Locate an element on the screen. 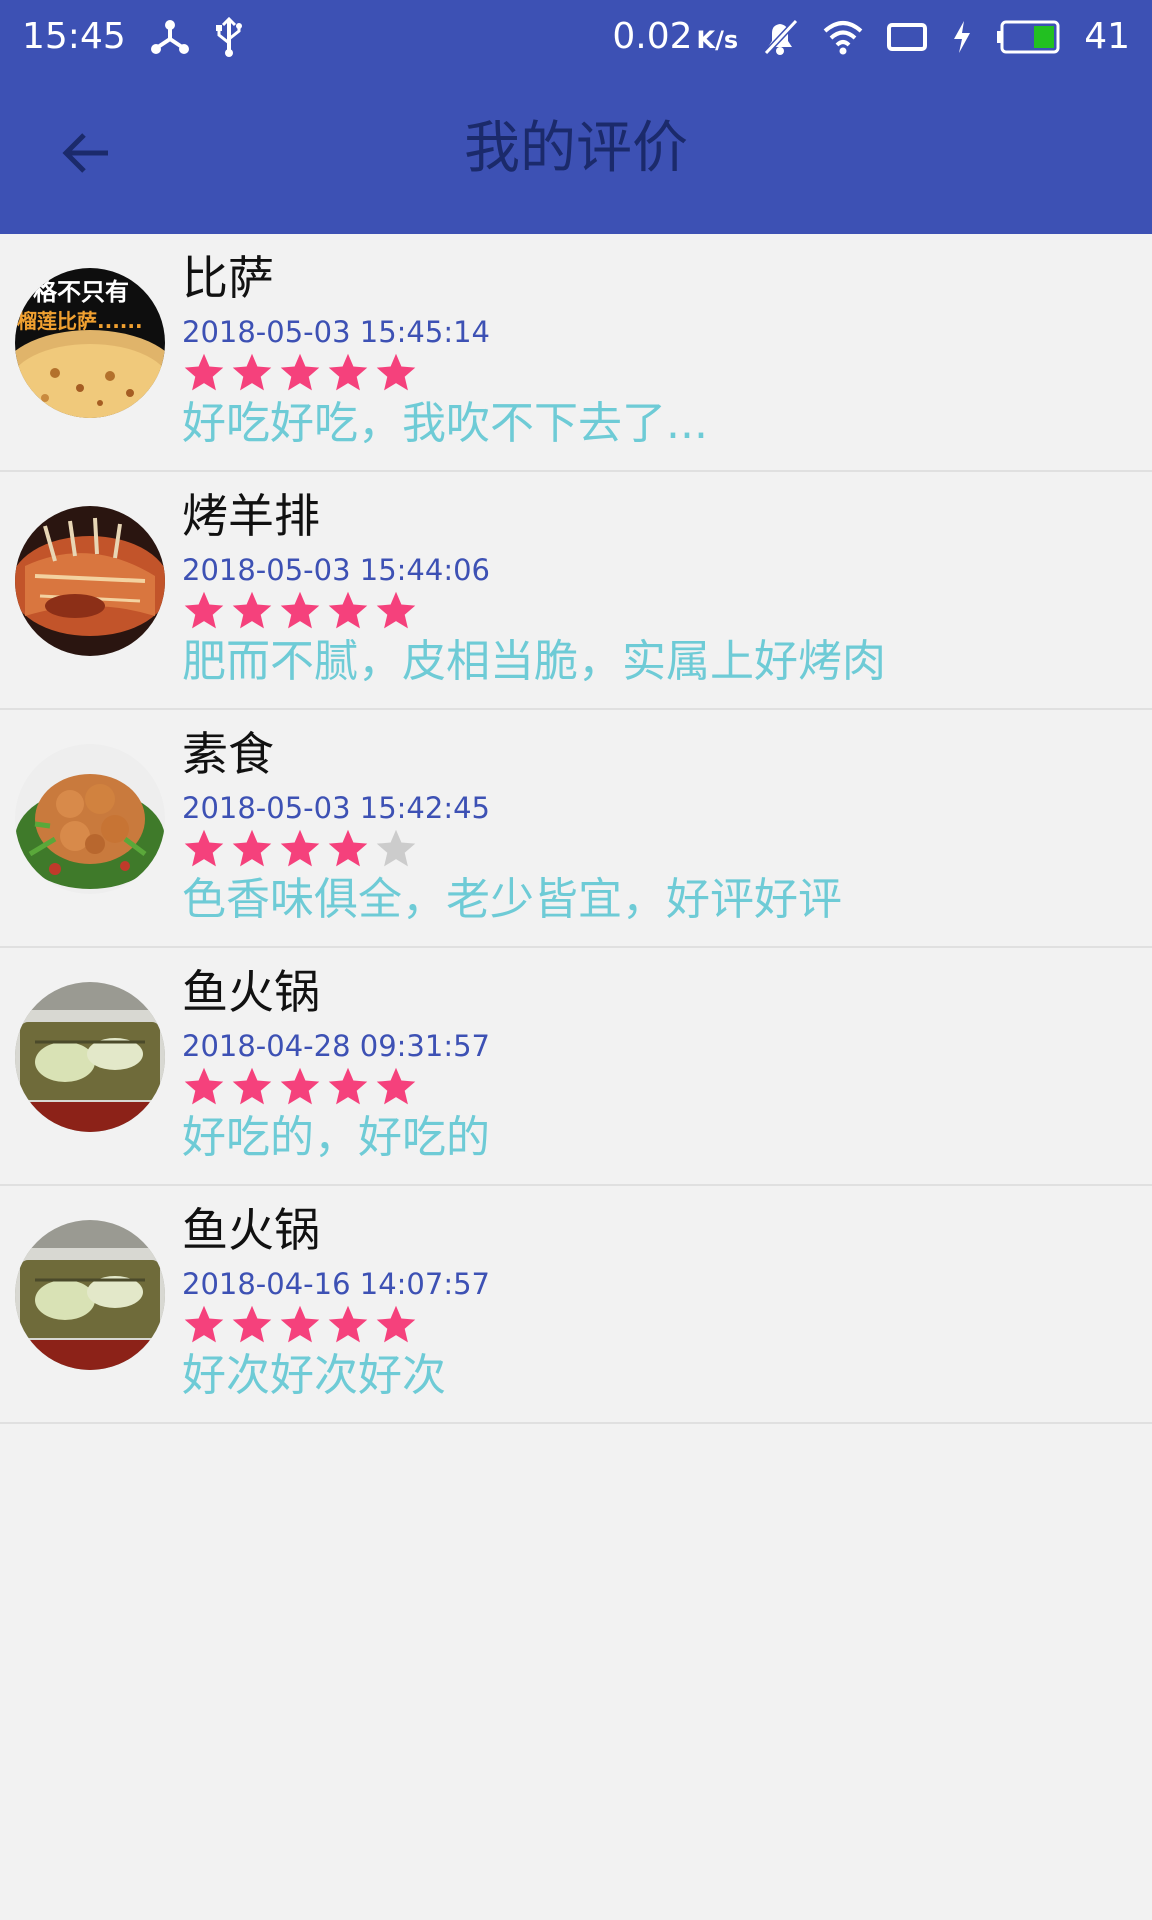 The image size is (1152, 1920). page-title: 我的评价 is located at coordinates (576, 148).